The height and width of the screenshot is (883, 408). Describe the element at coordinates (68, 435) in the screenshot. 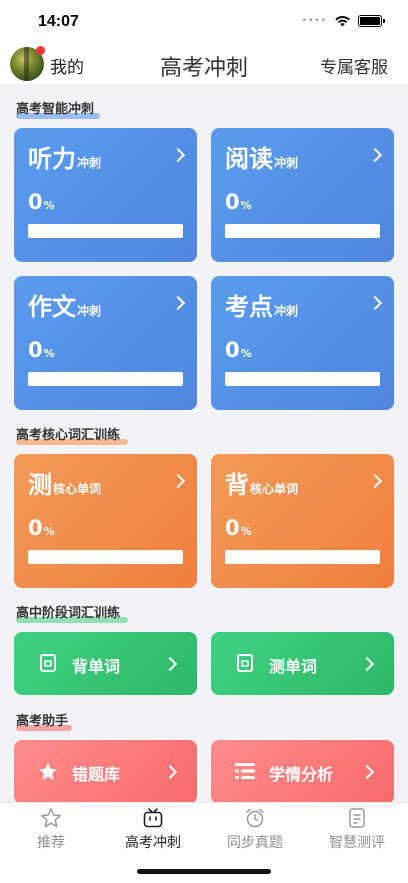

I see `section-title-text: 高考核心词汇训练` at that location.